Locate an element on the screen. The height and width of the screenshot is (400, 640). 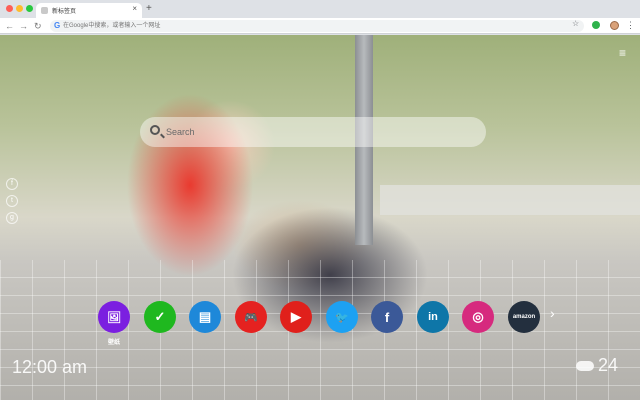
linkedin-icon: in is located at coordinates (433, 317).